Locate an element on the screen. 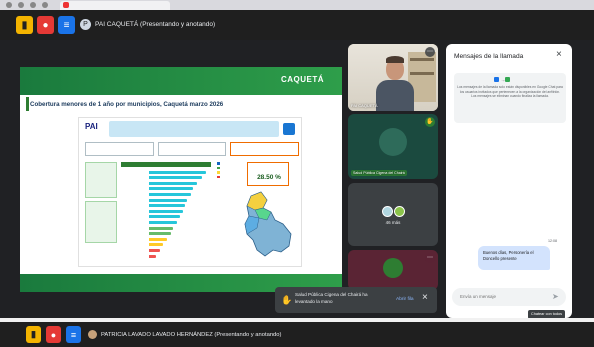  dashboard-header: PAI is located at coordinates (191, 129).